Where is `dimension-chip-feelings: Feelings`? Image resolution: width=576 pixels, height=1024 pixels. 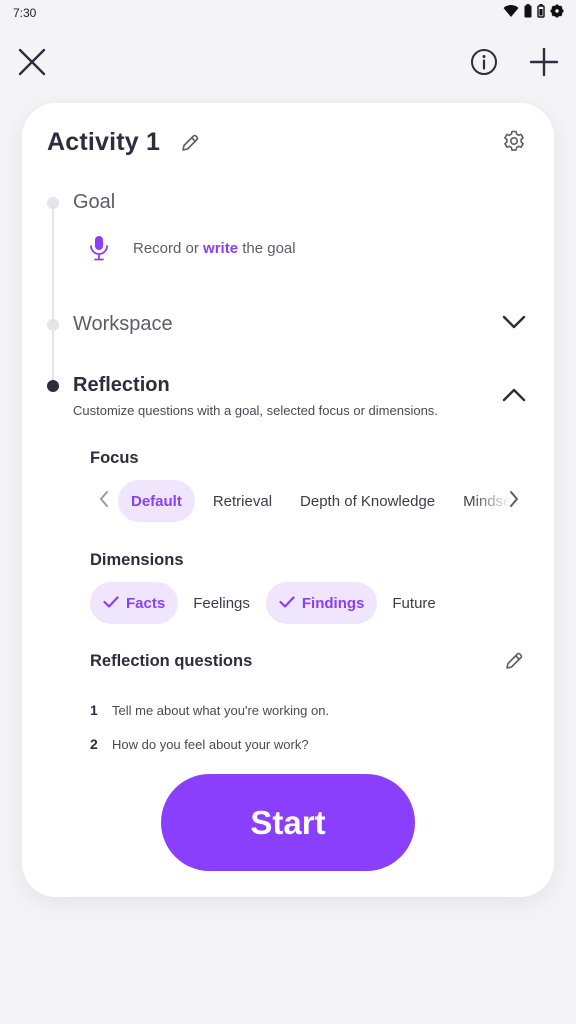
dimension-chip-feelings: Feelings is located at coordinates (221, 603).